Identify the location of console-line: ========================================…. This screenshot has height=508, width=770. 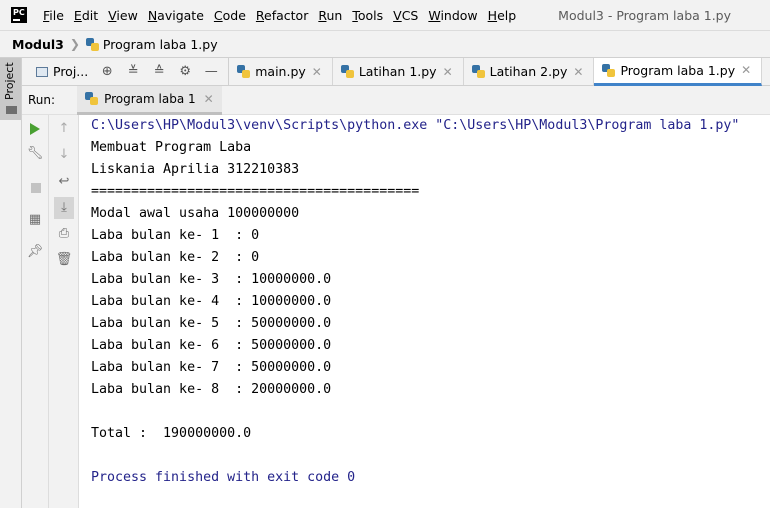
(255, 191).